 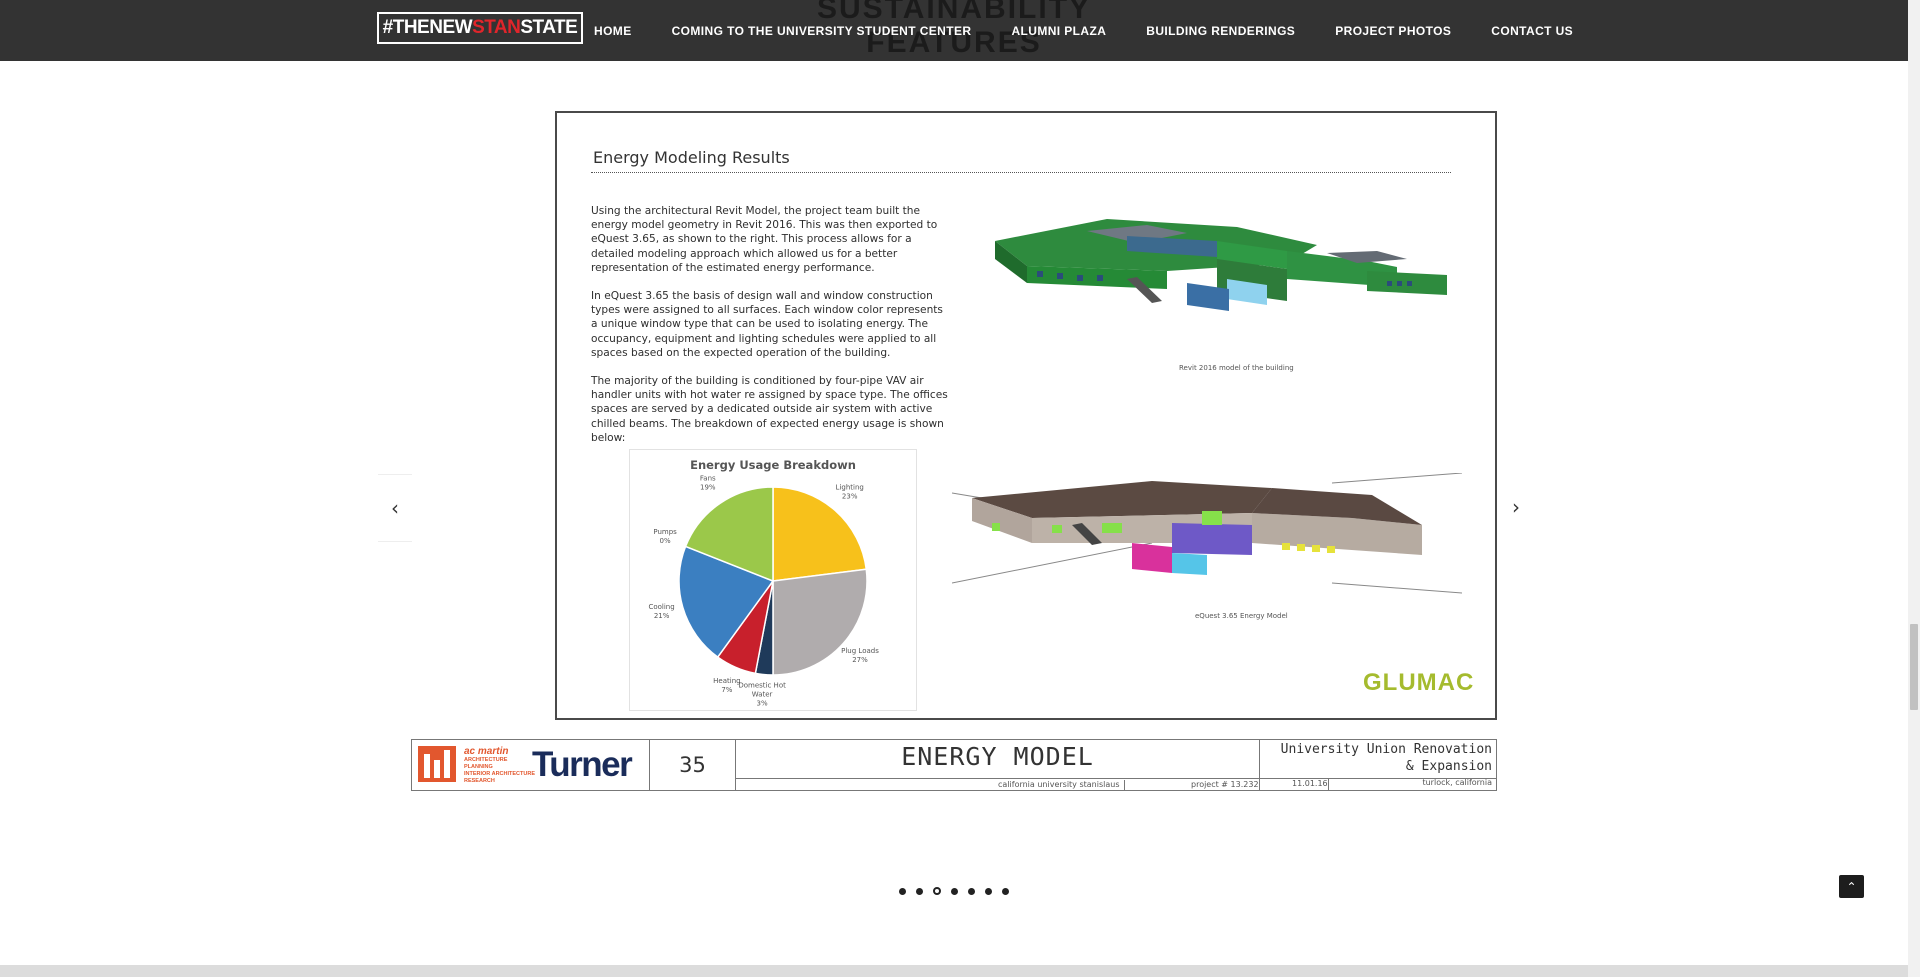 I want to click on carousel-prev-button: ‹, so click(x=395, y=508).